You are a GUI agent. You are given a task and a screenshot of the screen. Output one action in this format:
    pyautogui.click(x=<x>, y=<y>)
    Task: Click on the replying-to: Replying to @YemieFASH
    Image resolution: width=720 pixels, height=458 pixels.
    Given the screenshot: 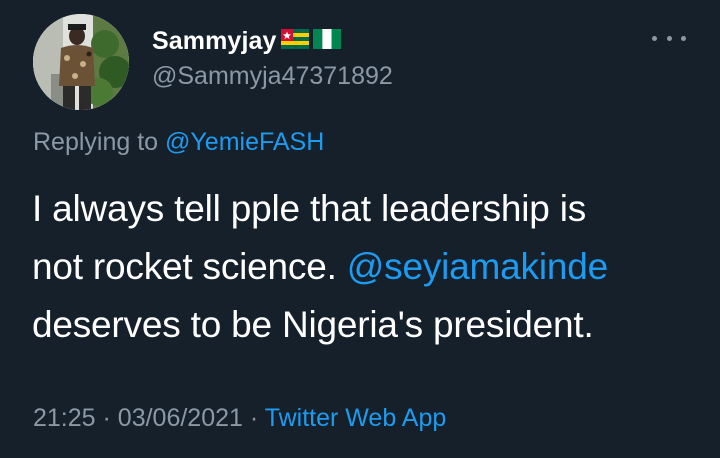 What is the action you would take?
    pyautogui.click(x=178, y=142)
    